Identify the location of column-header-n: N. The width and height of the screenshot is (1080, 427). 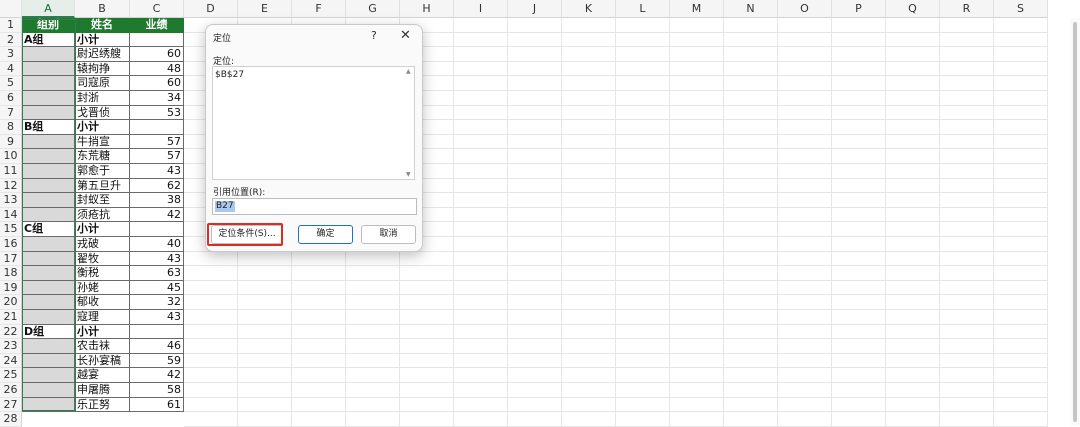
(751, 9).